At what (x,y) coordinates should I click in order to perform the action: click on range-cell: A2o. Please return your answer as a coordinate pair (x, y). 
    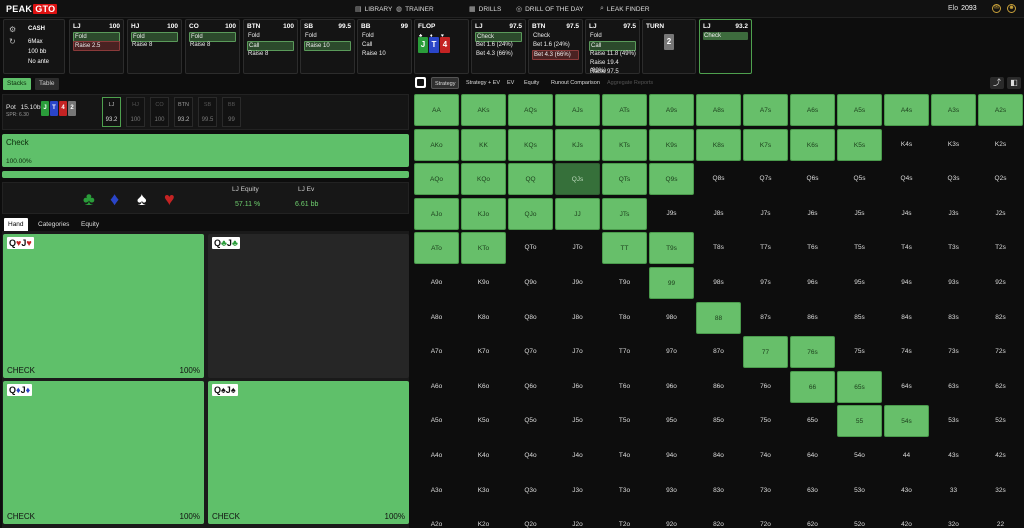
    Looking at the image, I should click on (436, 518).